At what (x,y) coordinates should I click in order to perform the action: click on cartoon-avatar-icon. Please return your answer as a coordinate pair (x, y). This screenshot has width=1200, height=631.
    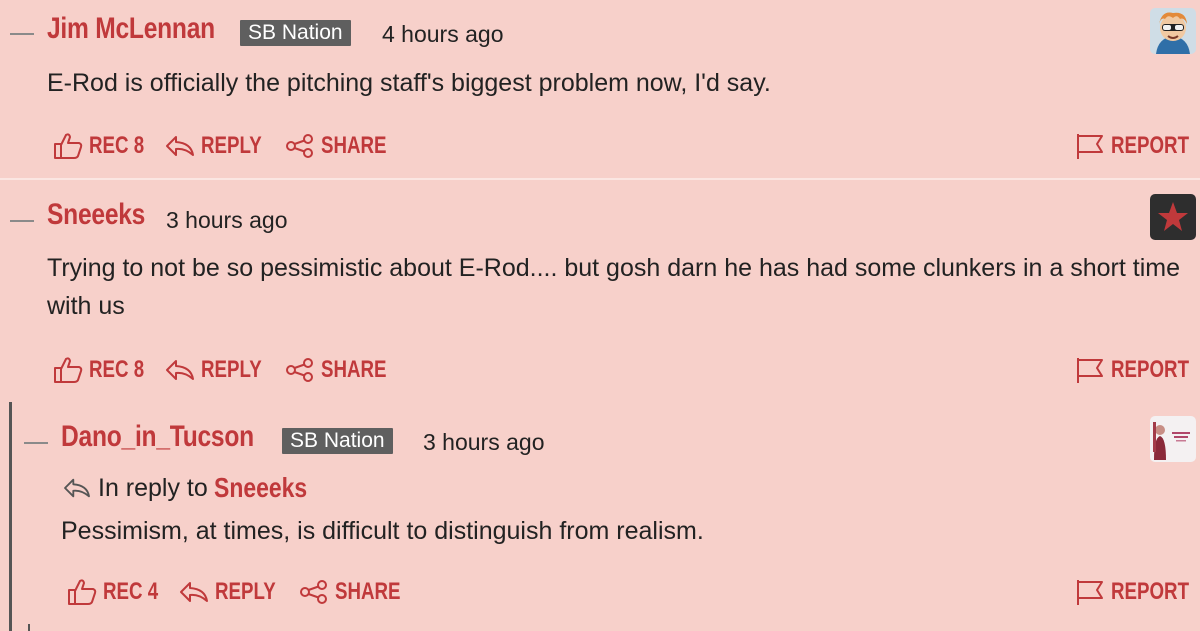
    Looking at the image, I should click on (1173, 31).